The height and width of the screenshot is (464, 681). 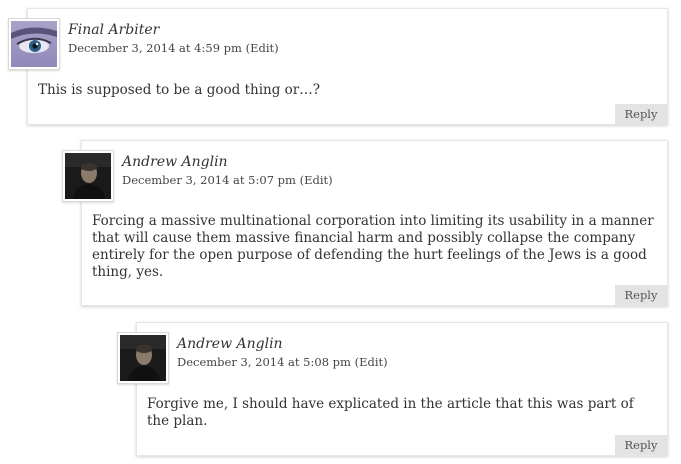 What do you see at coordinates (179, 90) in the screenshot?
I see `comment-text: This is supposed to be a good thing or…?` at bounding box center [179, 90].